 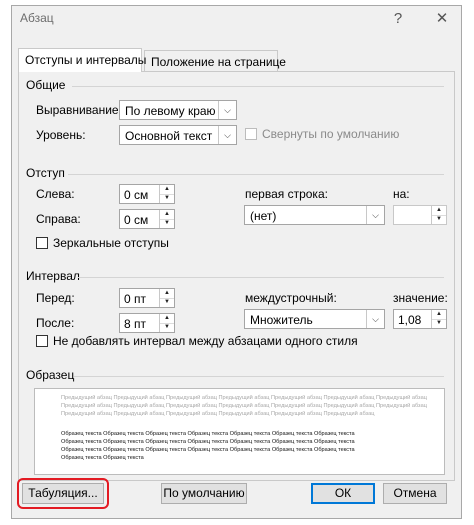 I want to click on spacing-before-label: Перед:, so click(x=55, y=298).